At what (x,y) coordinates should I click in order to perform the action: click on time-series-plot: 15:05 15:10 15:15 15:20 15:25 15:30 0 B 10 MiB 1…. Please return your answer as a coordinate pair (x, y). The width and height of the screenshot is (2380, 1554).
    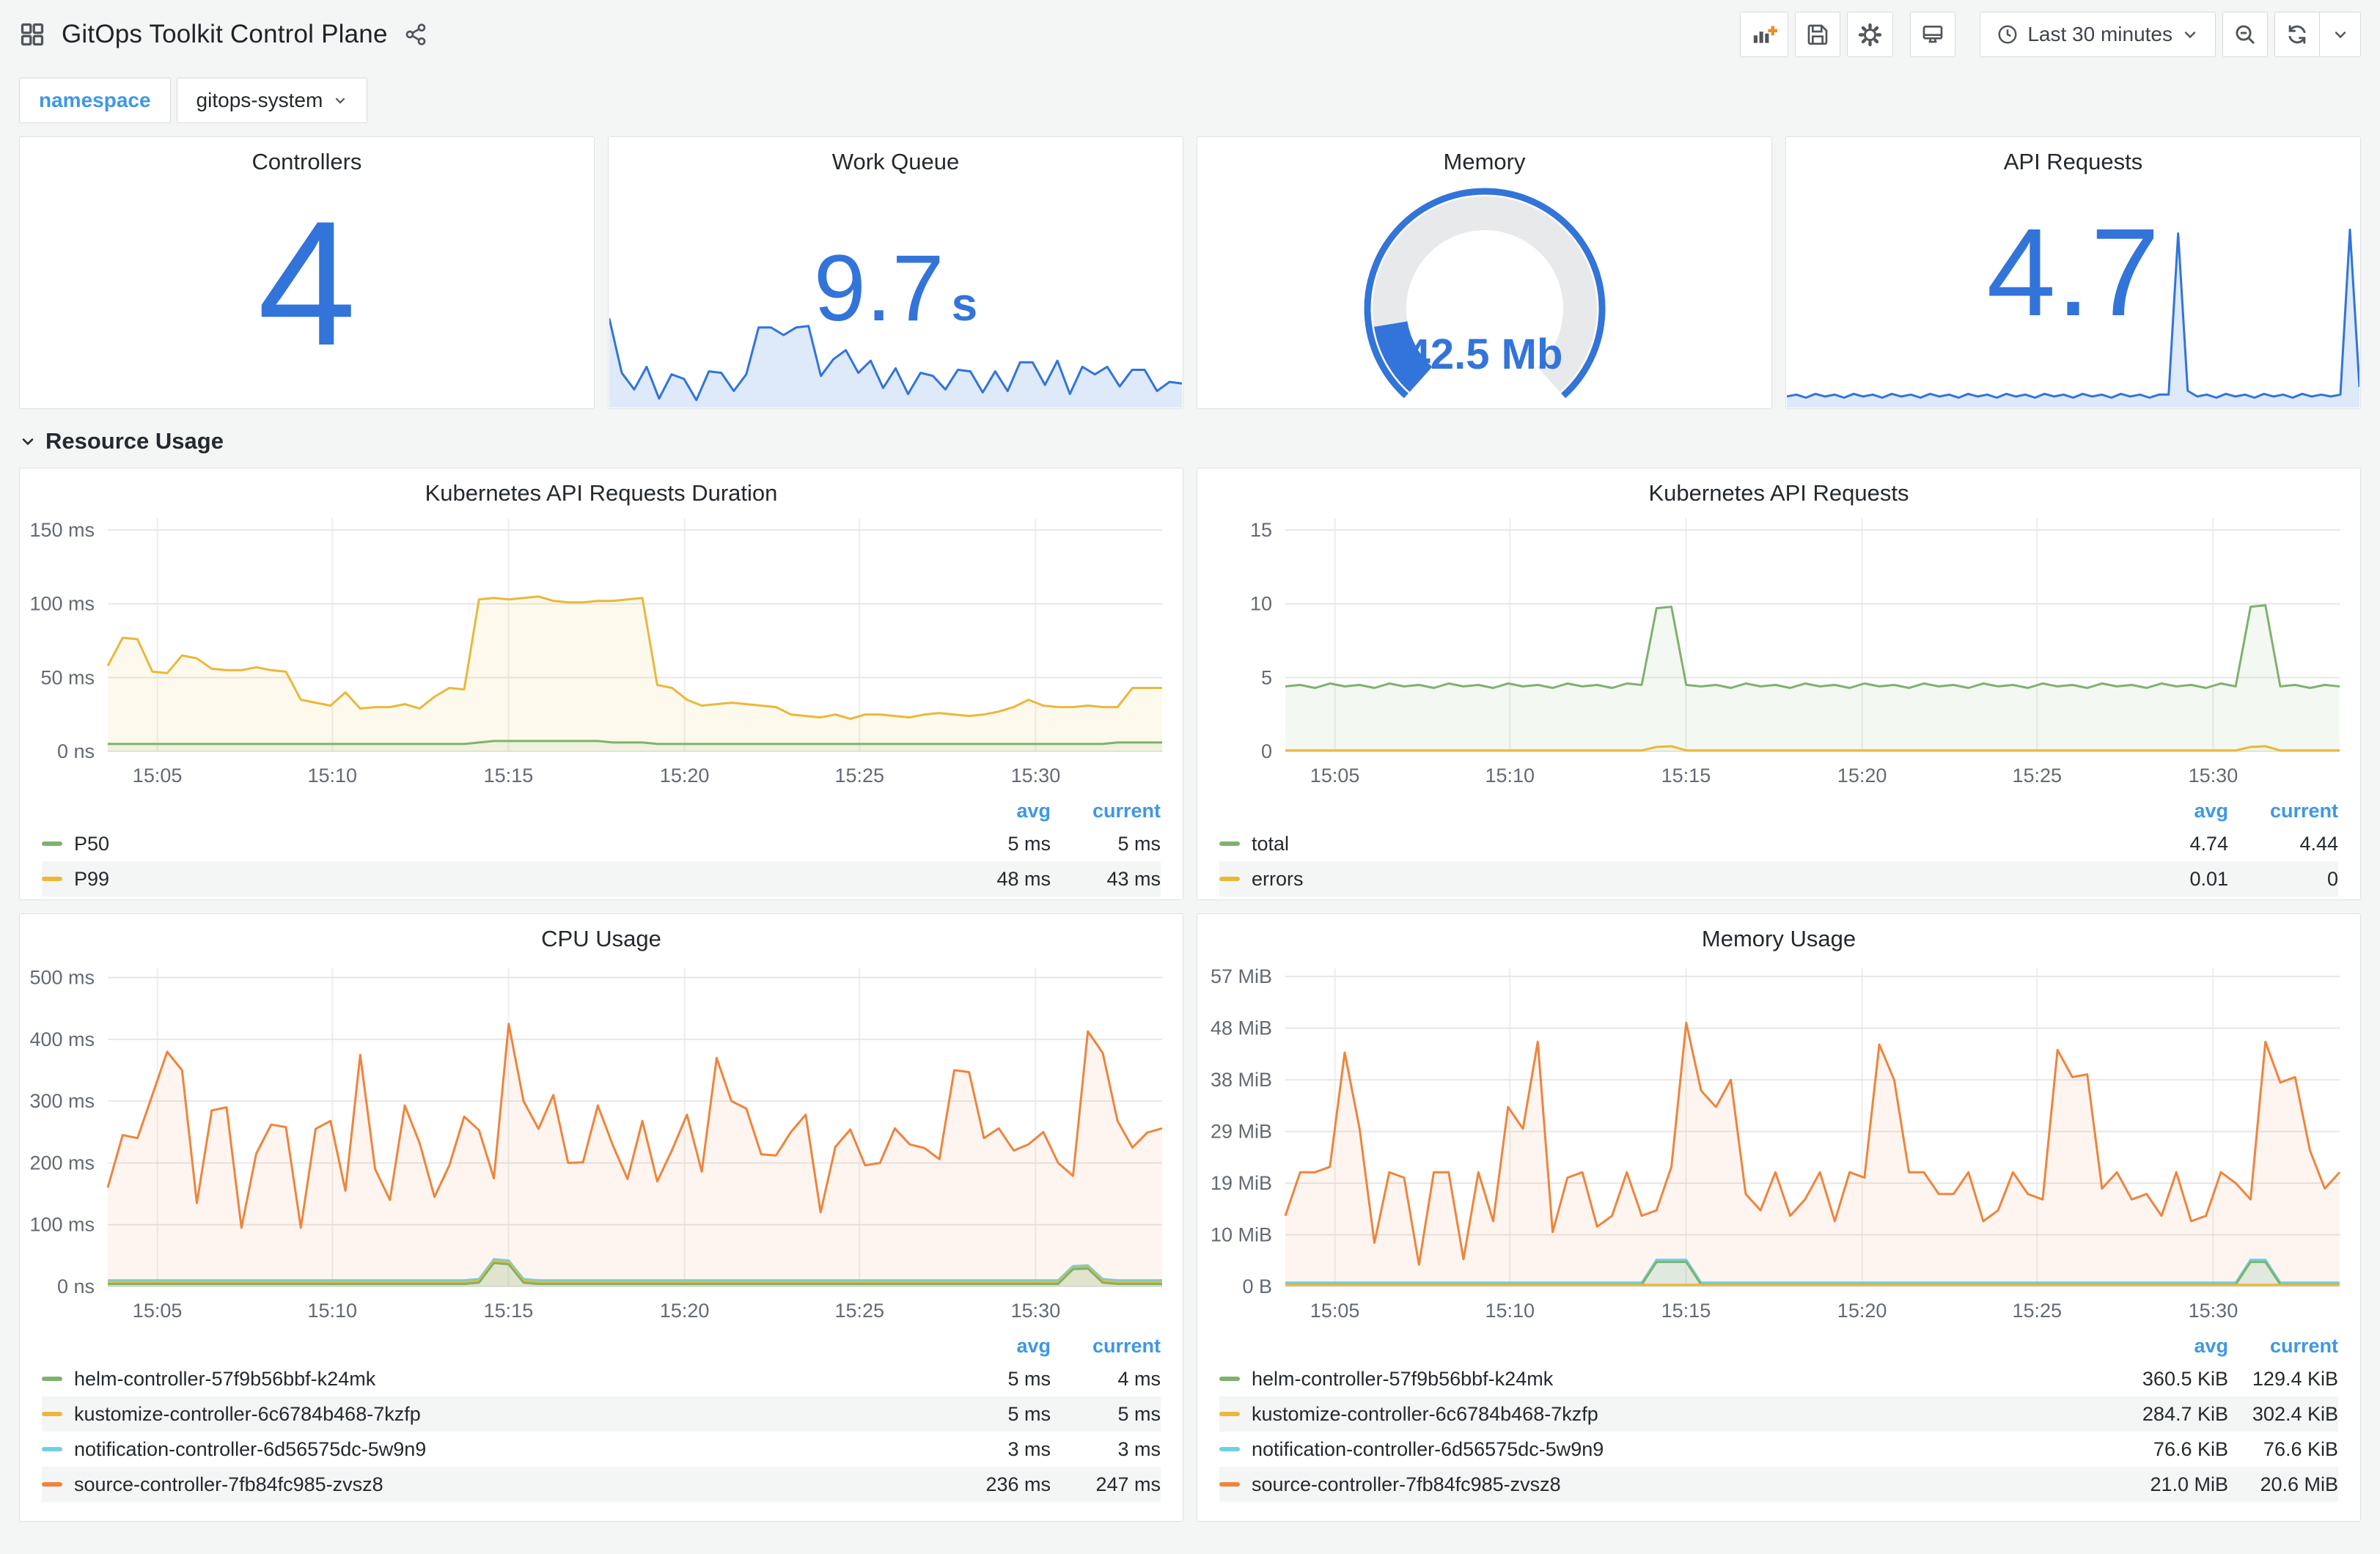
    Looking at the image, I should click on (1778, 1143).